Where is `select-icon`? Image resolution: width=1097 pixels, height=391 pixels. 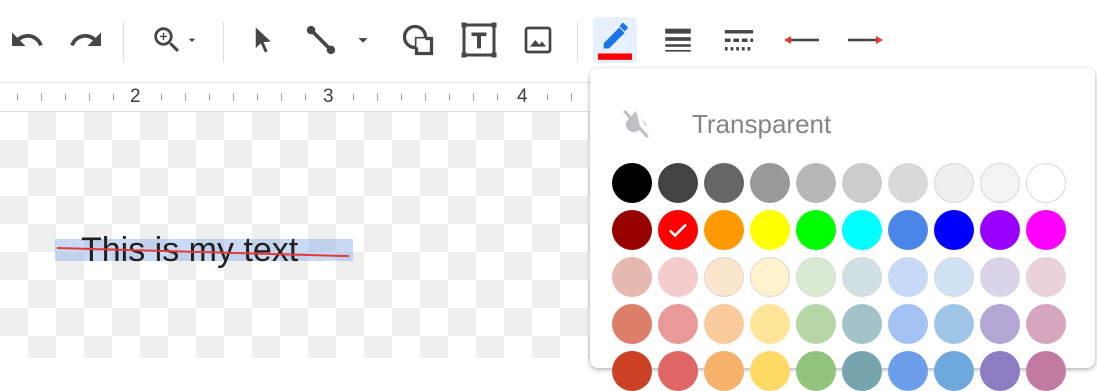 select-icon is located at coordinates (263, 40).